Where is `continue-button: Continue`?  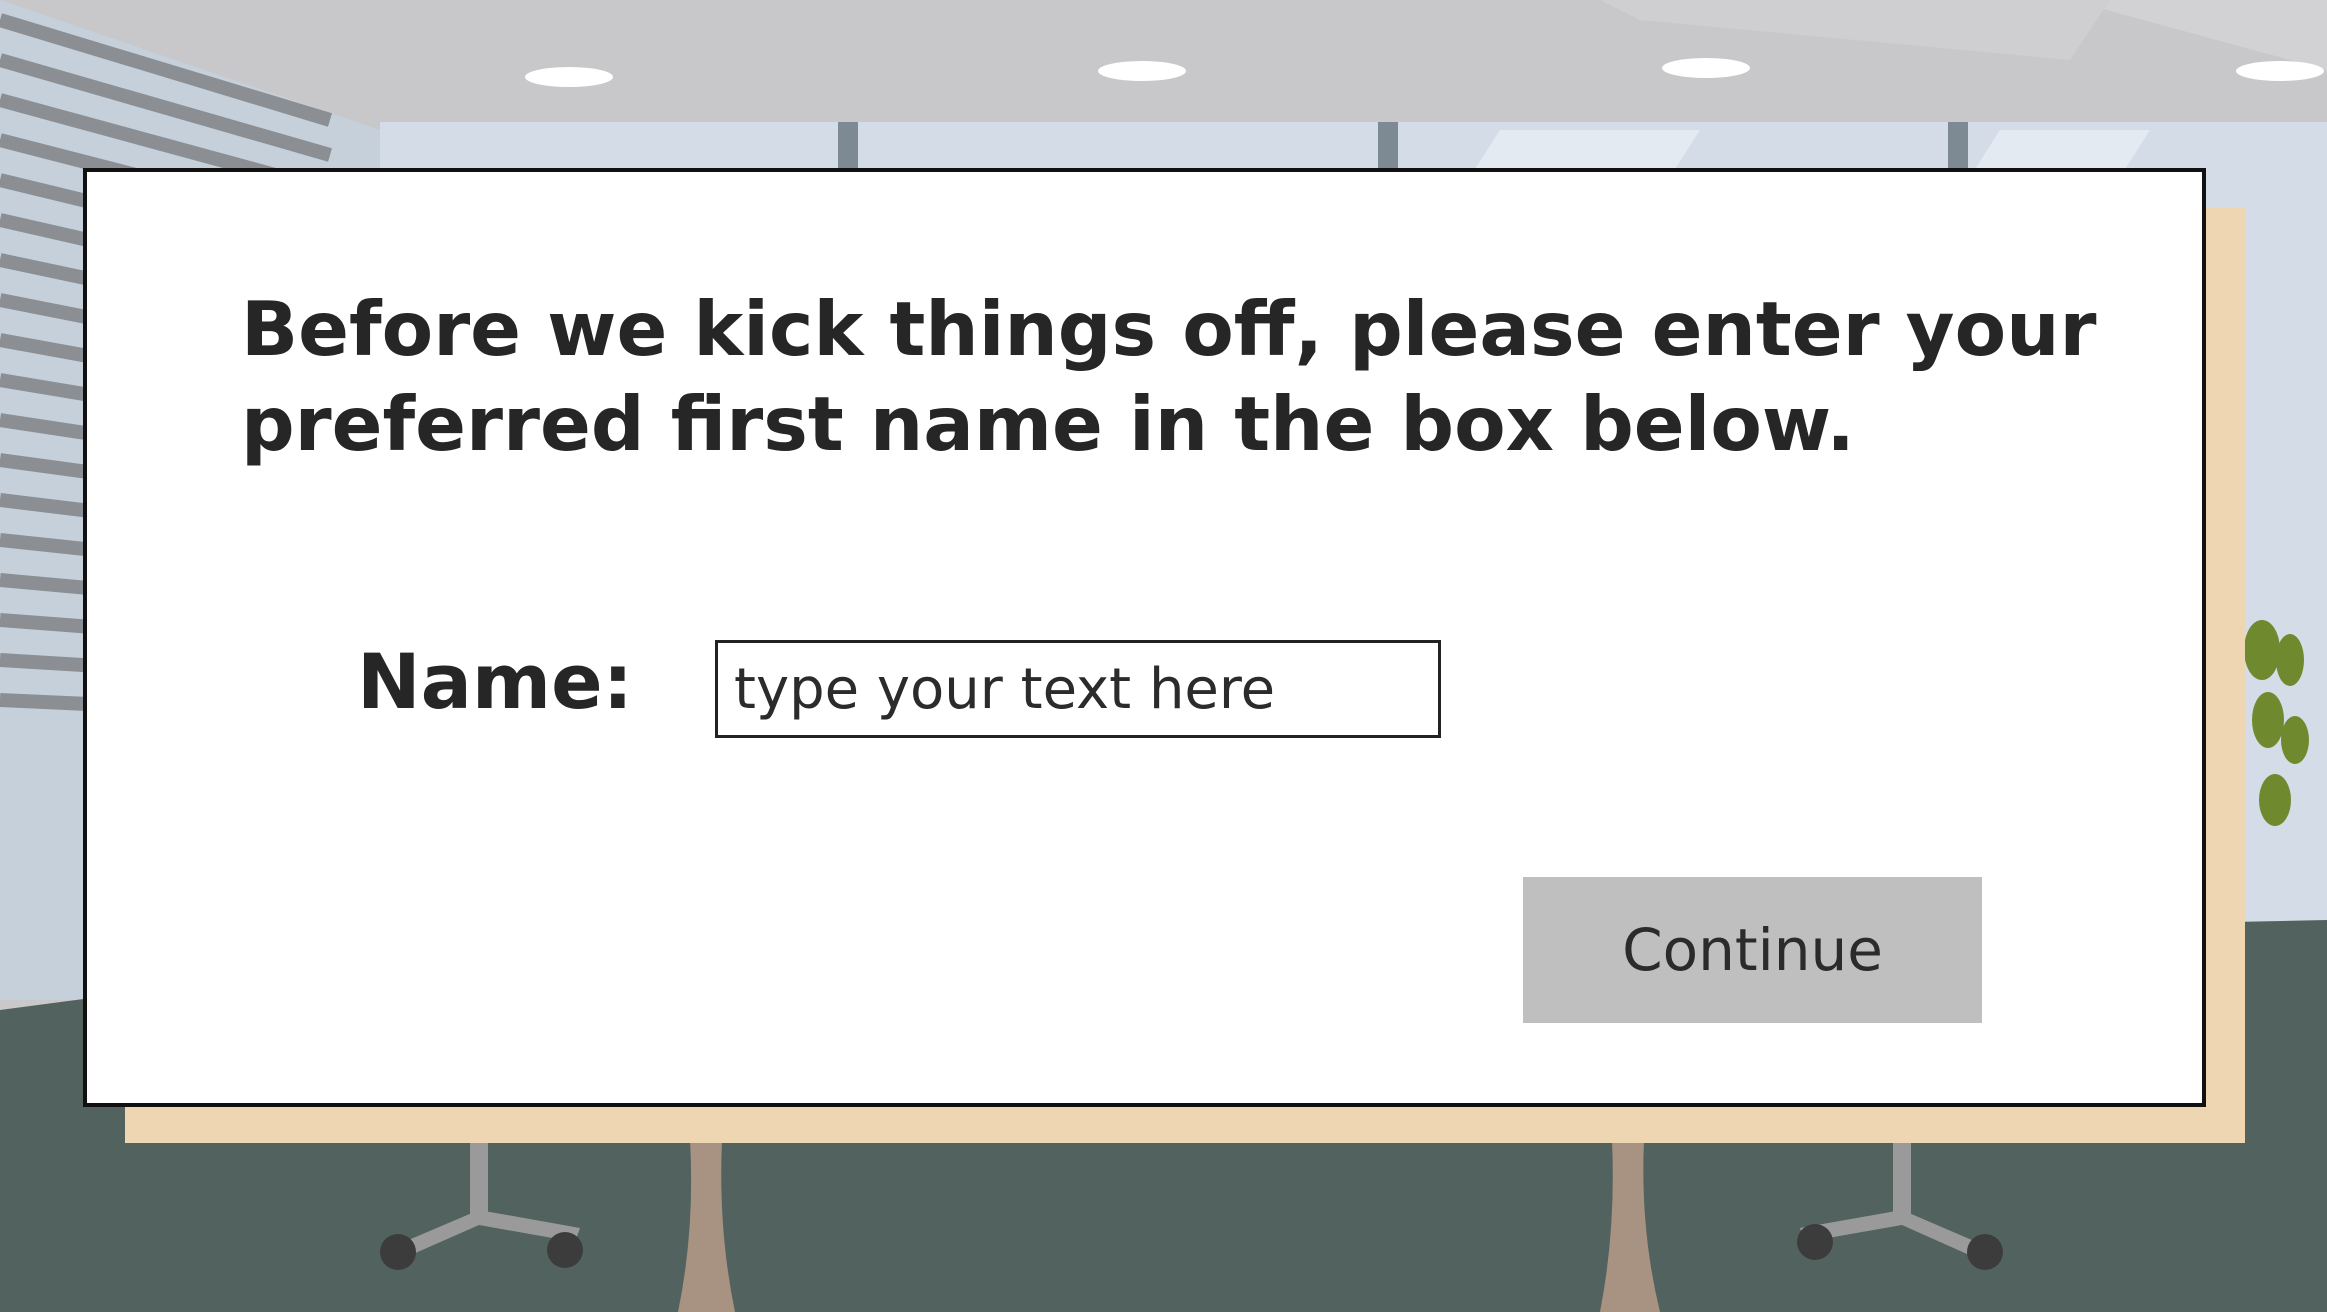 continue-button: Continue is located at coordinates (1752, 950).